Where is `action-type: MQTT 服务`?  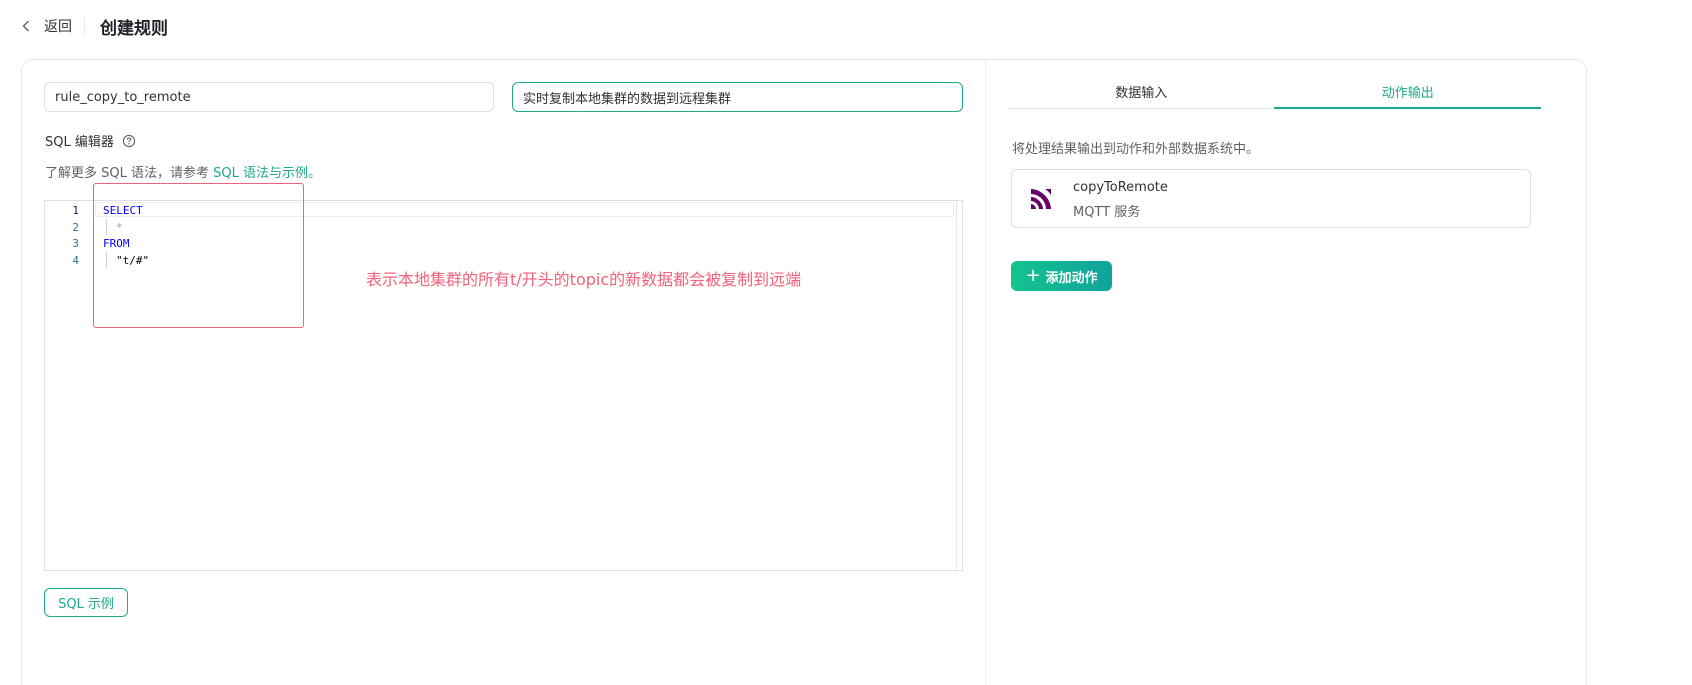 action-type: MQTT 服务 is located at coordinates (1107, 212).